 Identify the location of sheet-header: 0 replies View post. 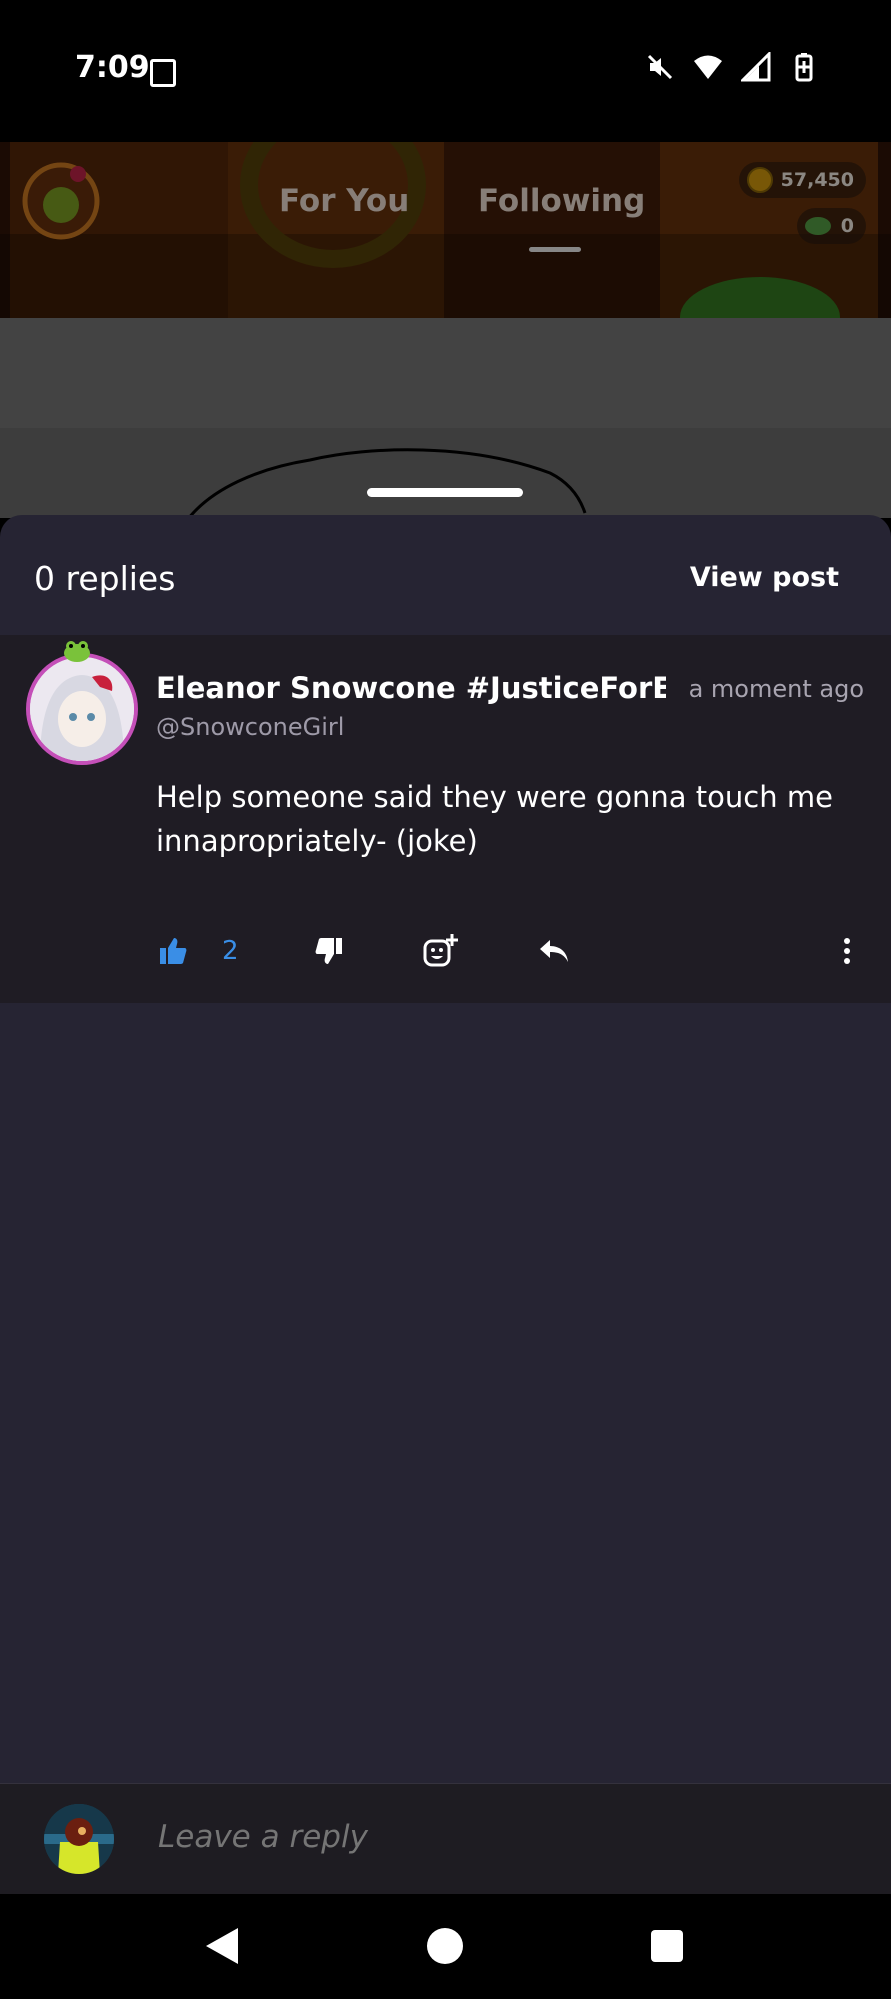
(445, 575).